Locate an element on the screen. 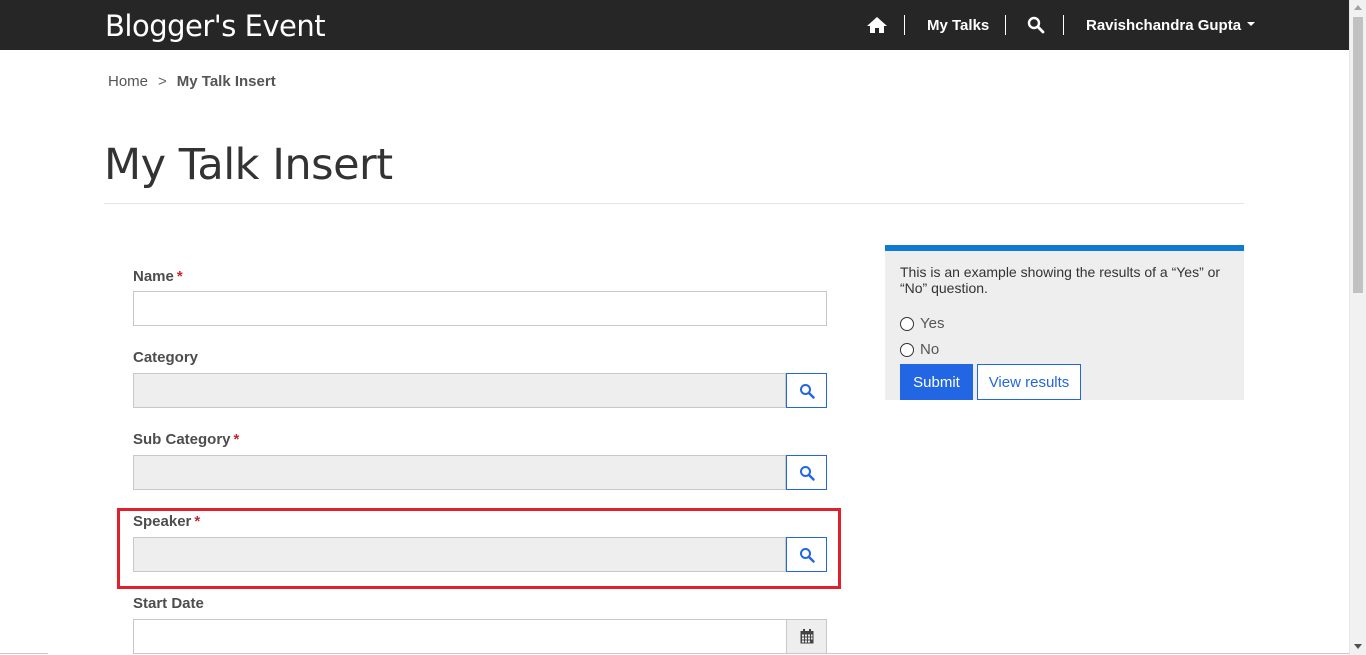 The width and height of the screenshot is (1366, 655). vertical-scrollbar is located at coordinates (1357, 327).